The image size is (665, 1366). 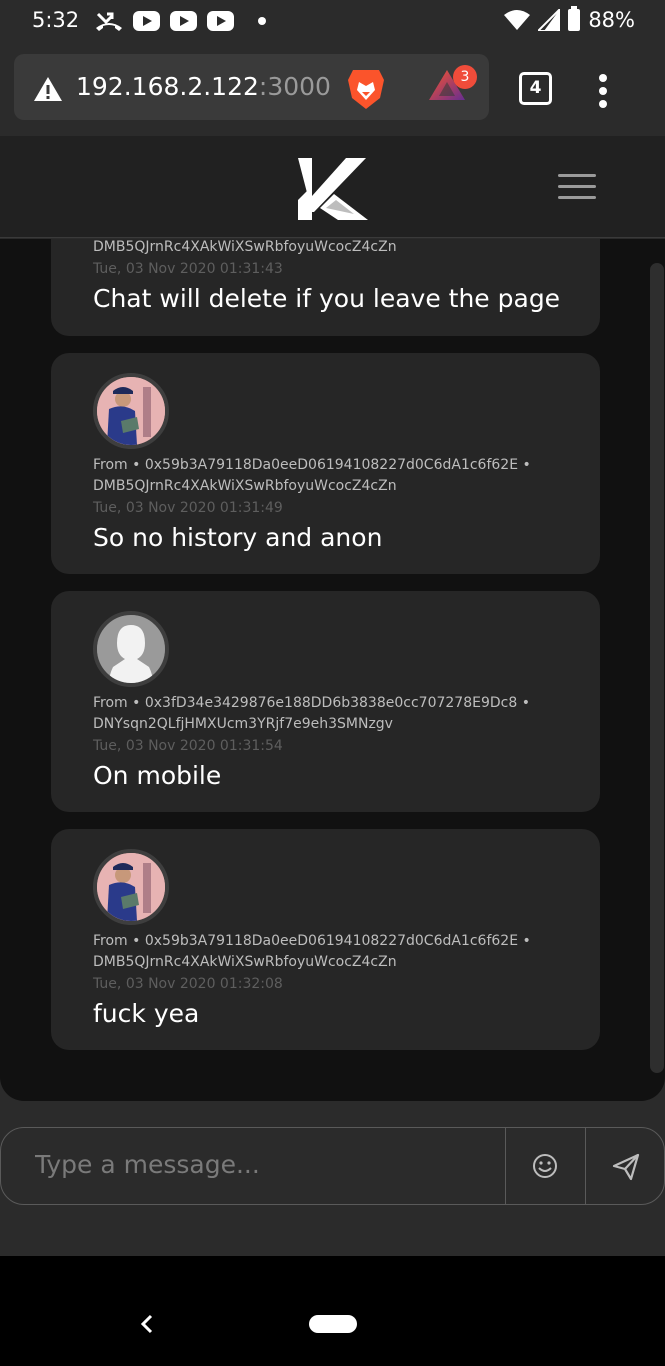 I want to click on url-text: 192.168.2.122:3000/, so click(x=203, y=86).